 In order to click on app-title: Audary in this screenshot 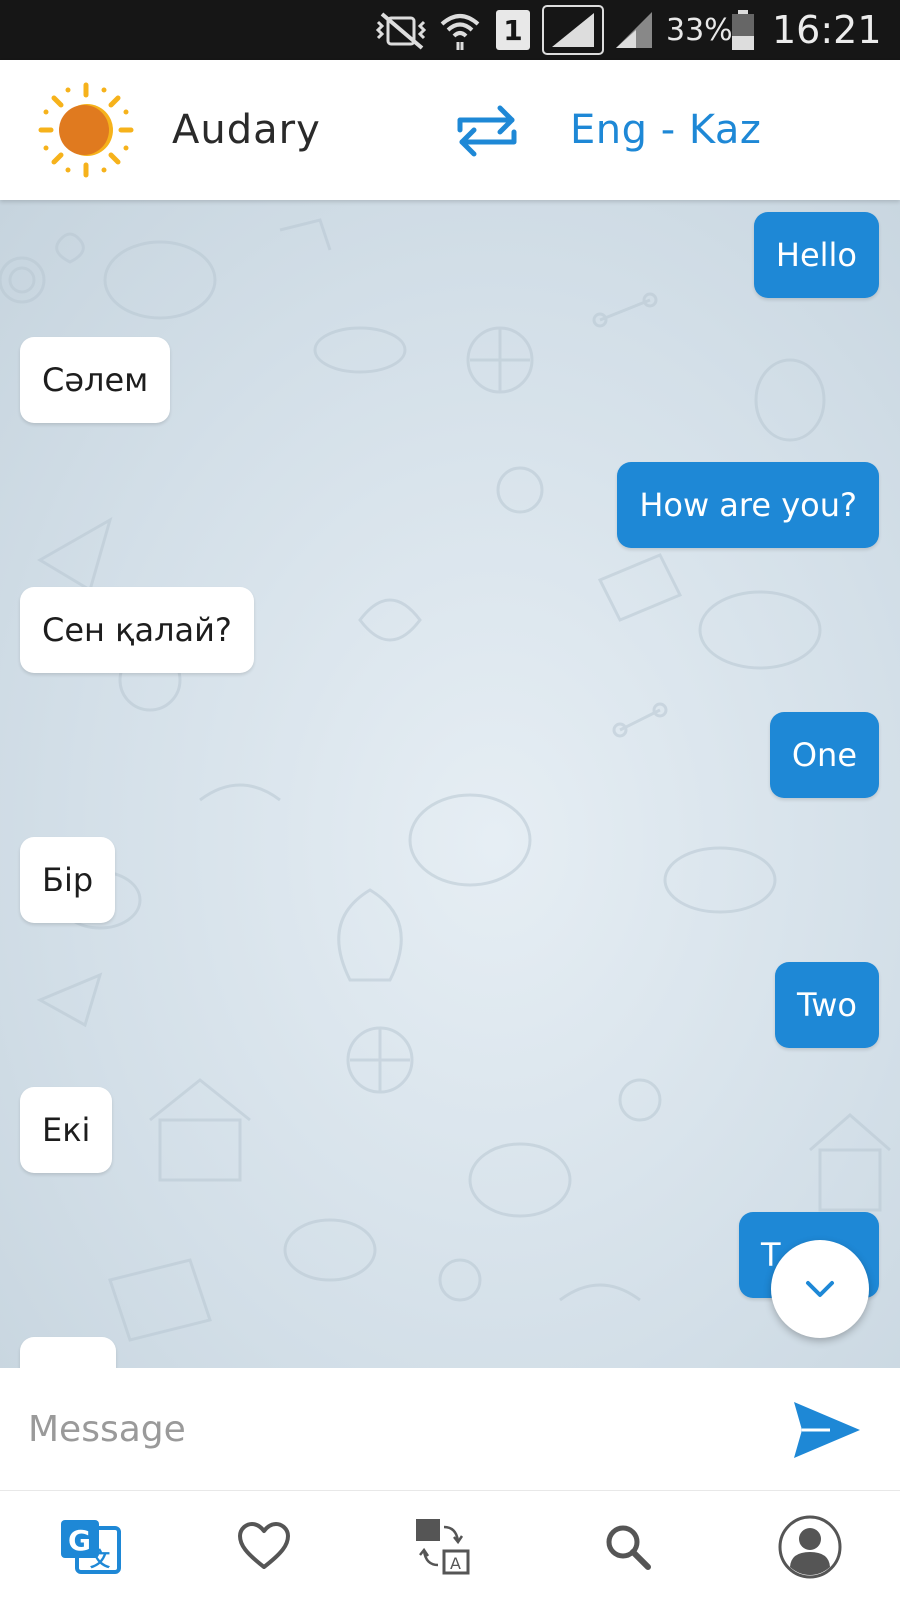, I will do `click(246, 130)`.